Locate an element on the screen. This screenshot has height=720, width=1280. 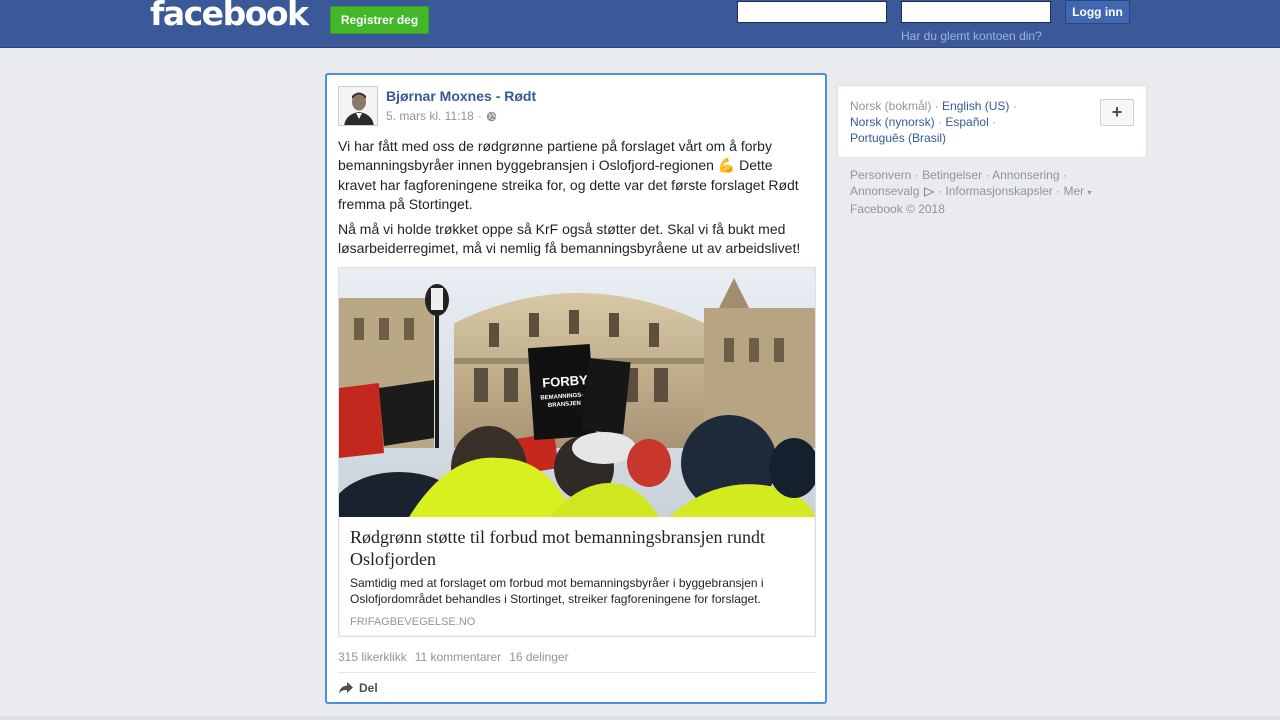
footer-terms-link: Betingelser is located at coordinates (952, 175).